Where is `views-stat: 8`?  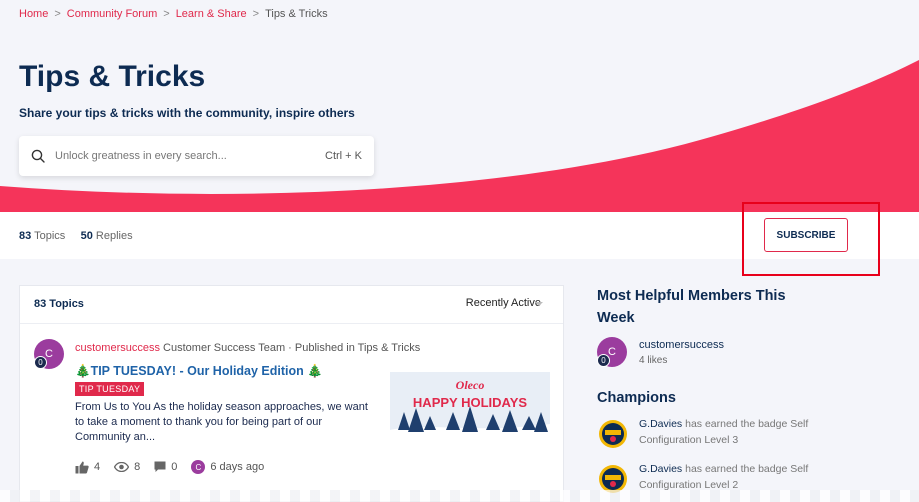 views-stat: 8 is located at coordinates (127, 467).